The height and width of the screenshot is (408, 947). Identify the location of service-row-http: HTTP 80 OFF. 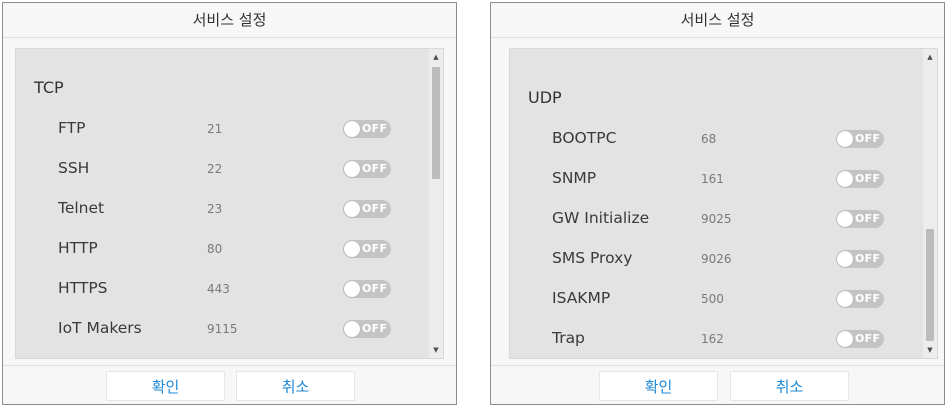
(223, 249).